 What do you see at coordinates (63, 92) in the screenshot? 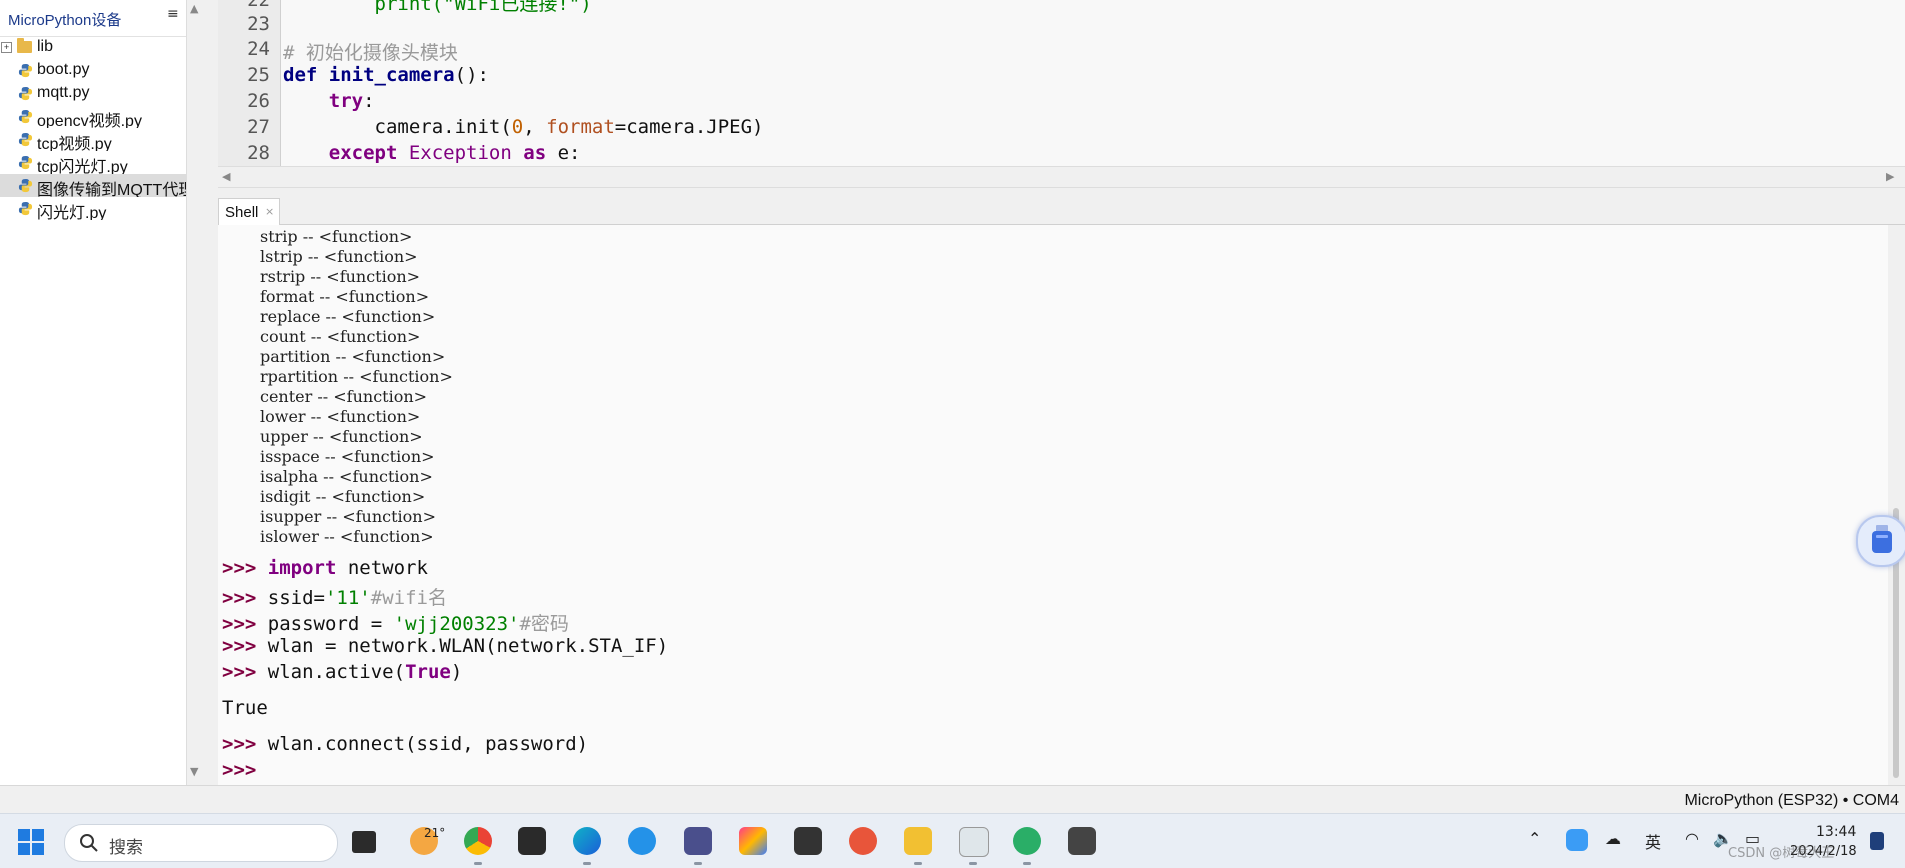
I see `tree-item-label: mqtt.py` at bounding box center [63, 92].